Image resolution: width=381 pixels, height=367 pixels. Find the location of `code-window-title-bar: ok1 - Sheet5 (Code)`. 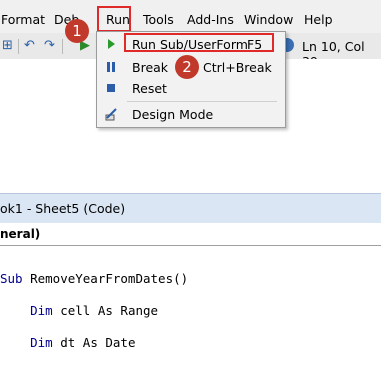

code-window-title-bar: ok1 - Sheet5 (Code) is located at coordinates (190, 208).